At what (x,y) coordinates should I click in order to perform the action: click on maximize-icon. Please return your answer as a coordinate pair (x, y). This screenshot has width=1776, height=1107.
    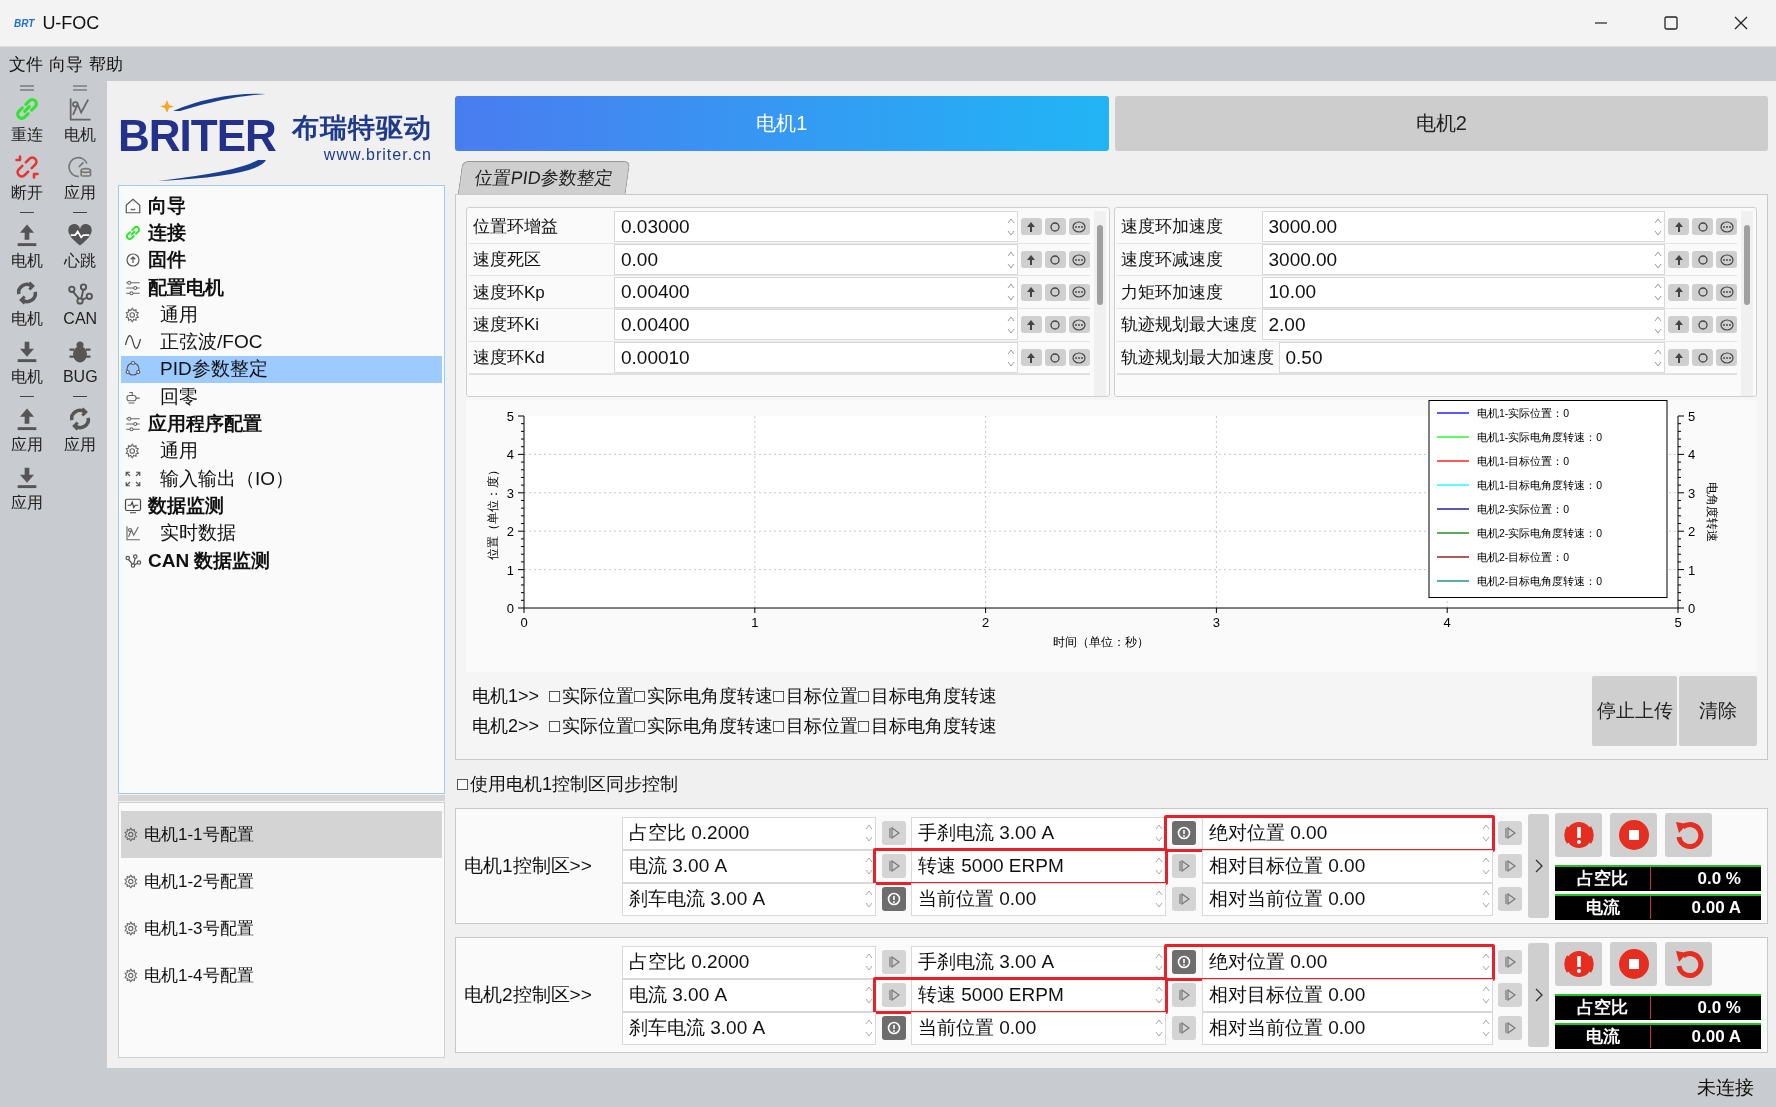
    Looking at the image, I should click on (1671, 23).